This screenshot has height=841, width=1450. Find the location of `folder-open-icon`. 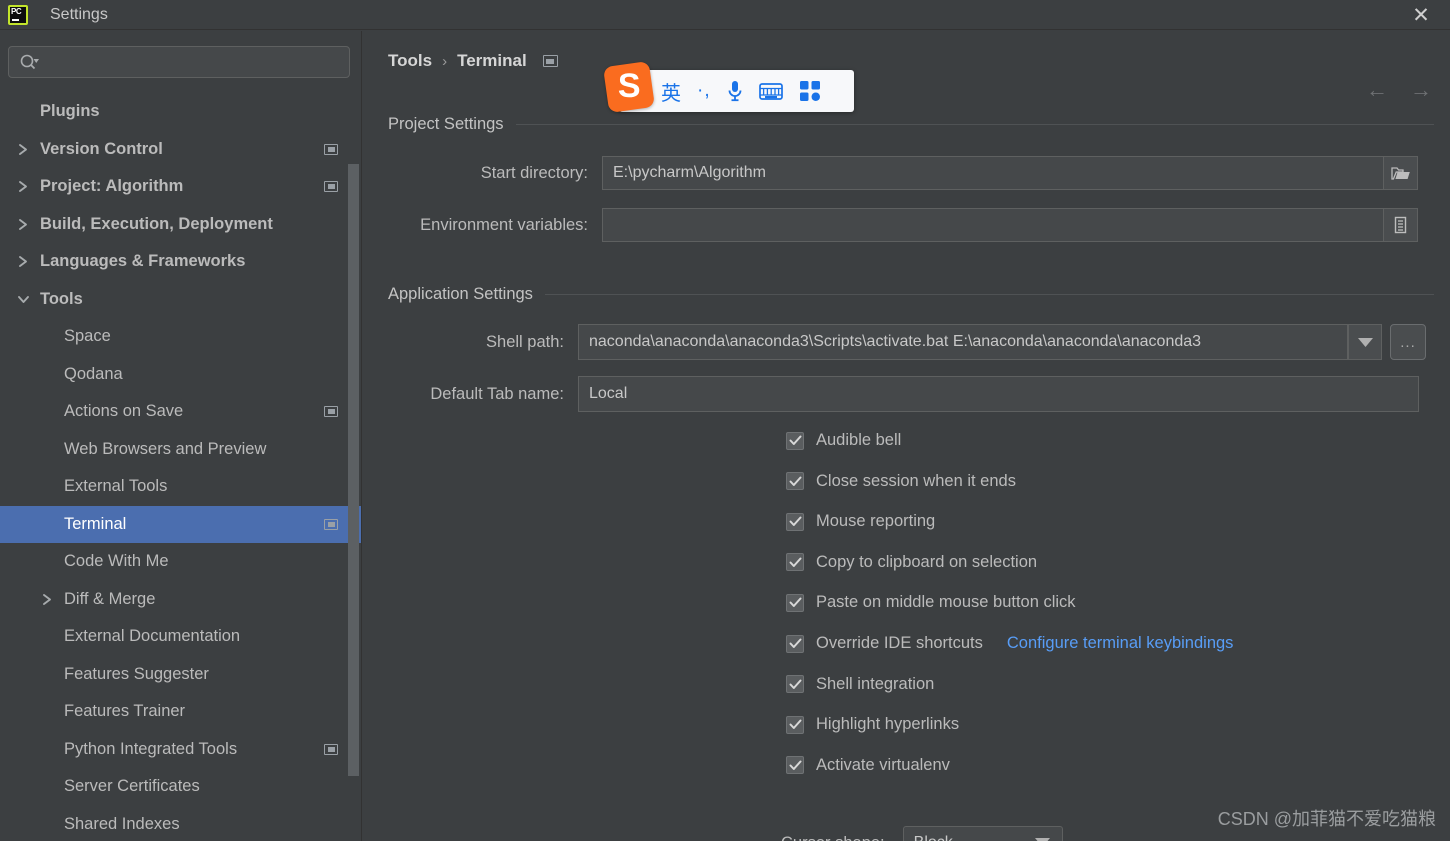

folder-open-icon is located at coordinates (1401, 173).